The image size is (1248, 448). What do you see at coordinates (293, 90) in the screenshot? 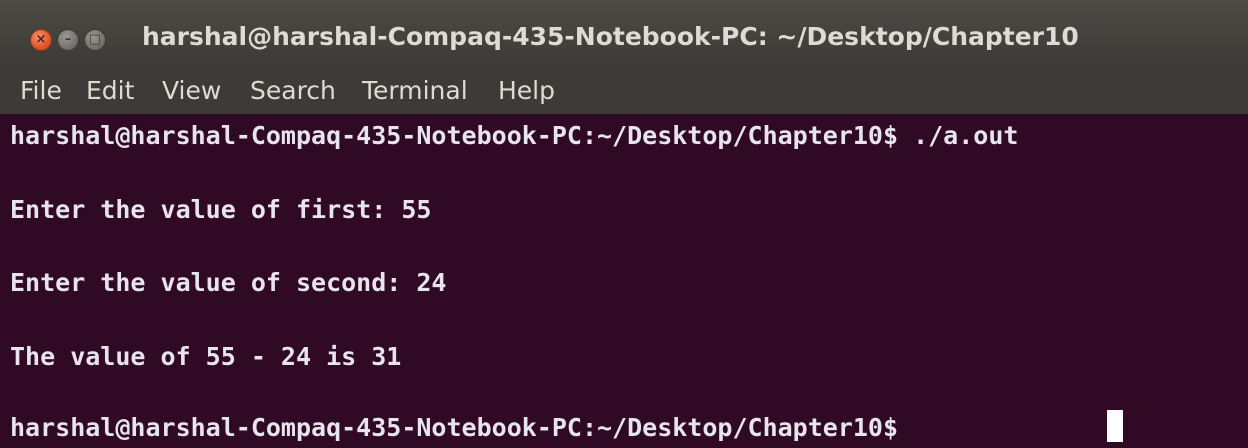
I see `menu-search: Search` at bounding box center [293, 90].